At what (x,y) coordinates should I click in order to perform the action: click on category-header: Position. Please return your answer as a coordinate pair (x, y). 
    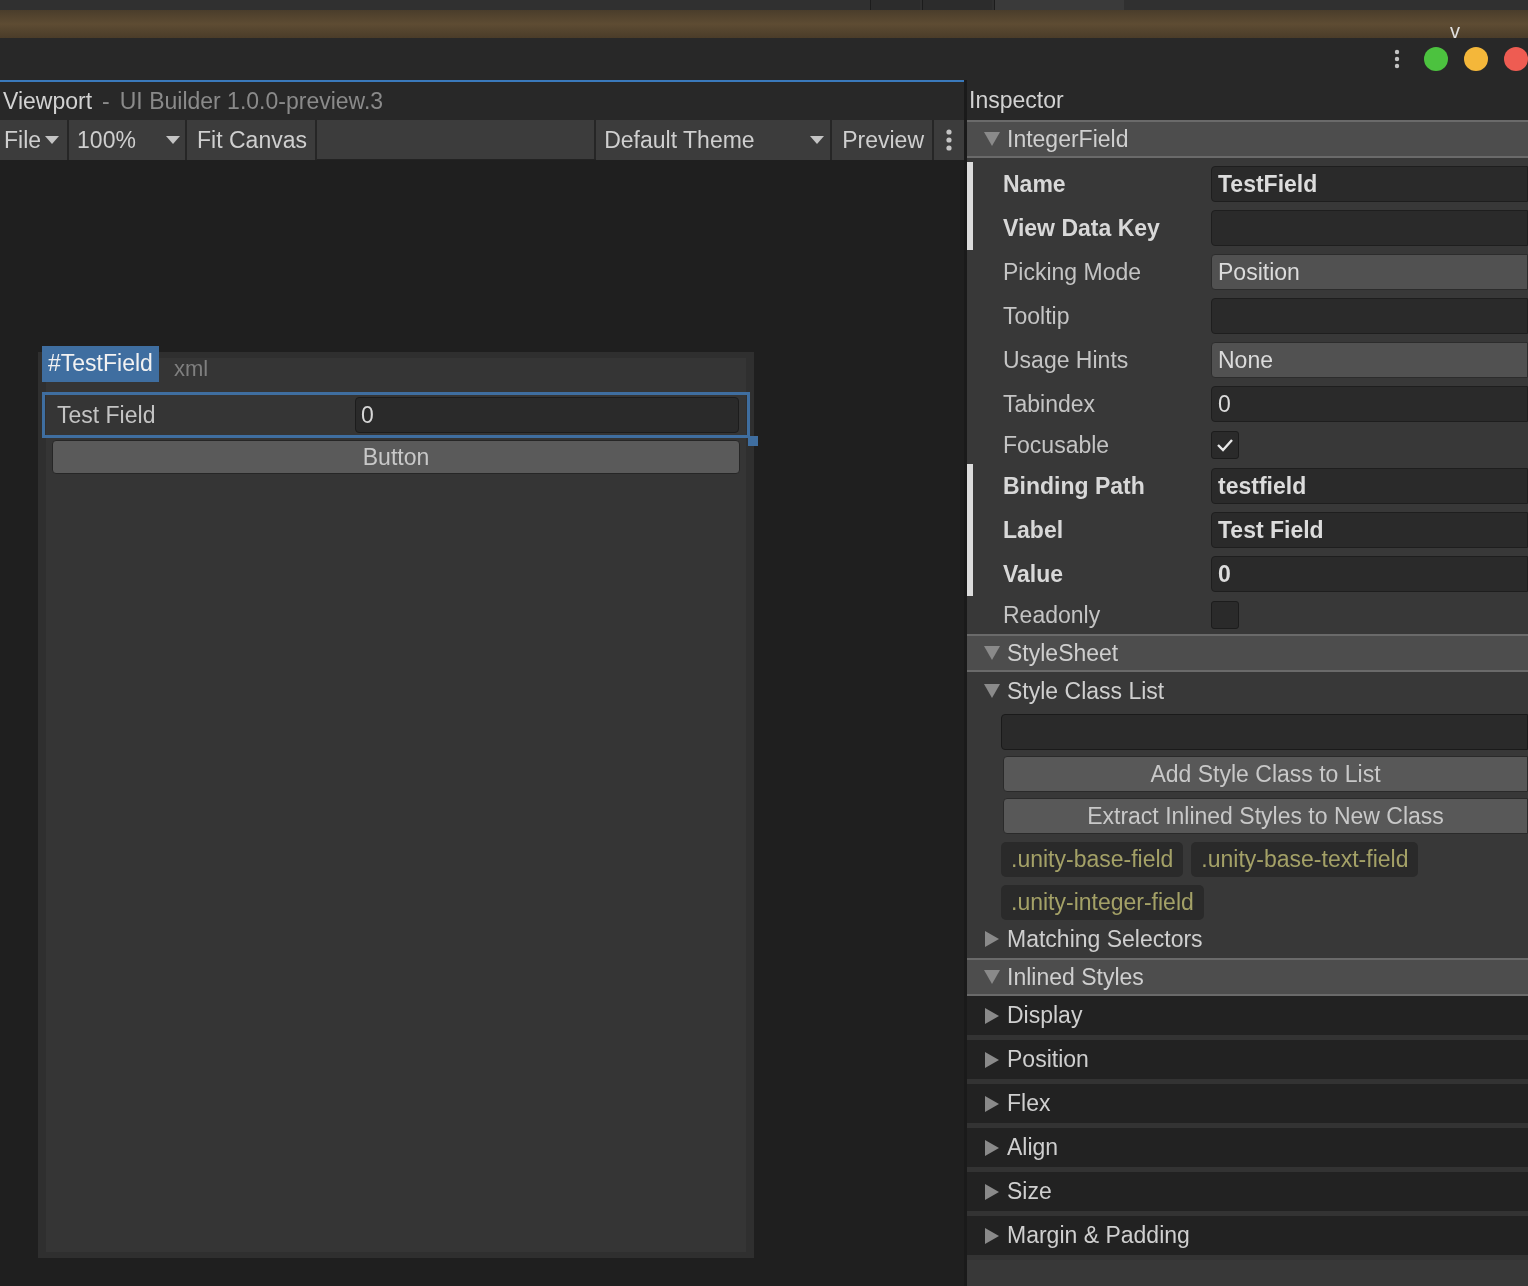
    Looking at the image, I should click on (1247, 1062).